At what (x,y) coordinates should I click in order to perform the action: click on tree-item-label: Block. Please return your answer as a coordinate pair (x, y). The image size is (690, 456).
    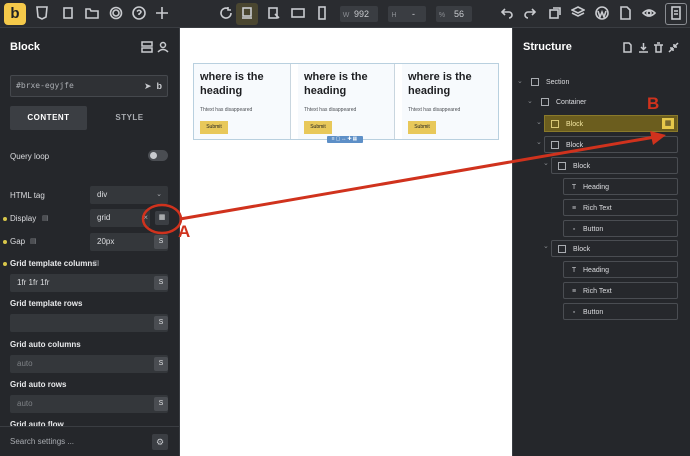
    Looking at the image, I should click on (575, 145).